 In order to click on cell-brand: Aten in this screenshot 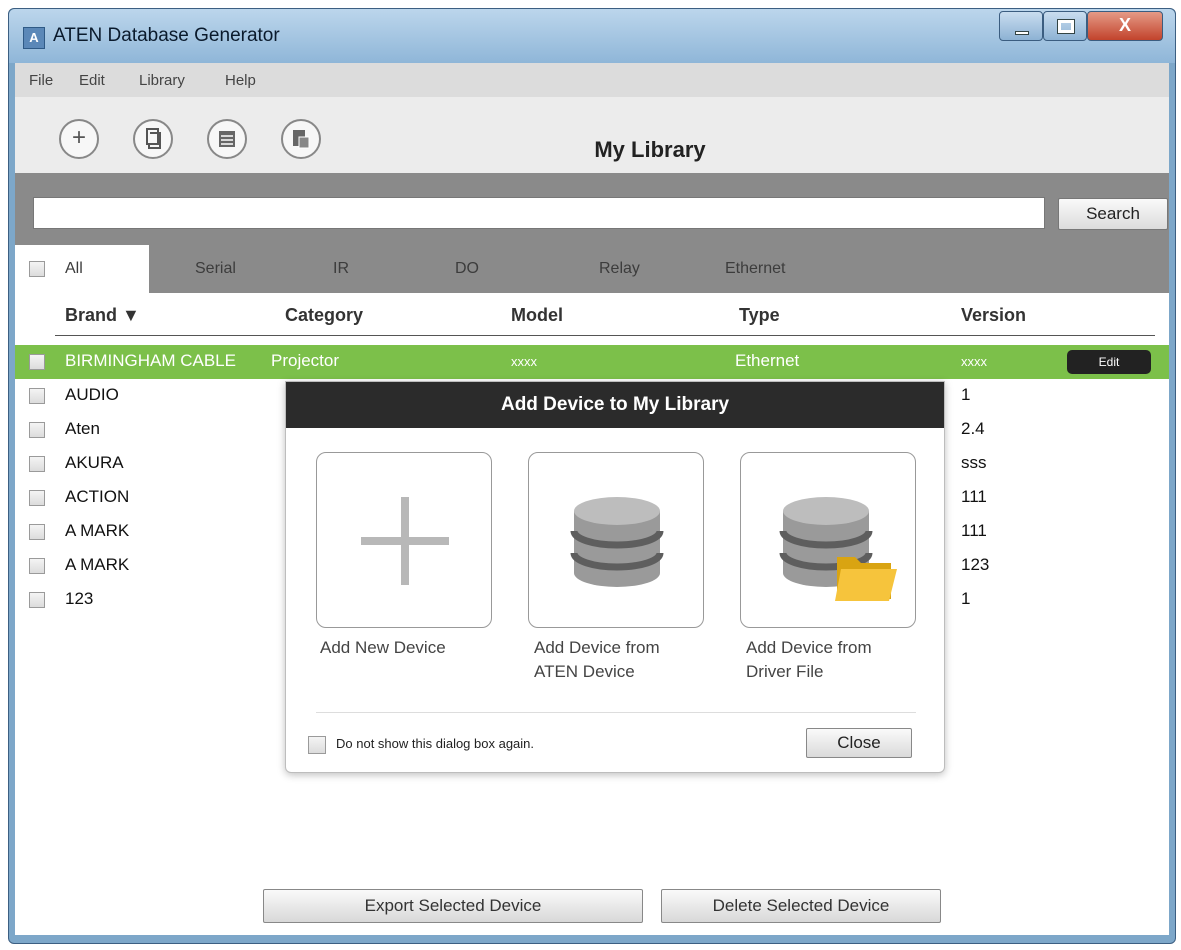, I will do `click(82, 428)`.